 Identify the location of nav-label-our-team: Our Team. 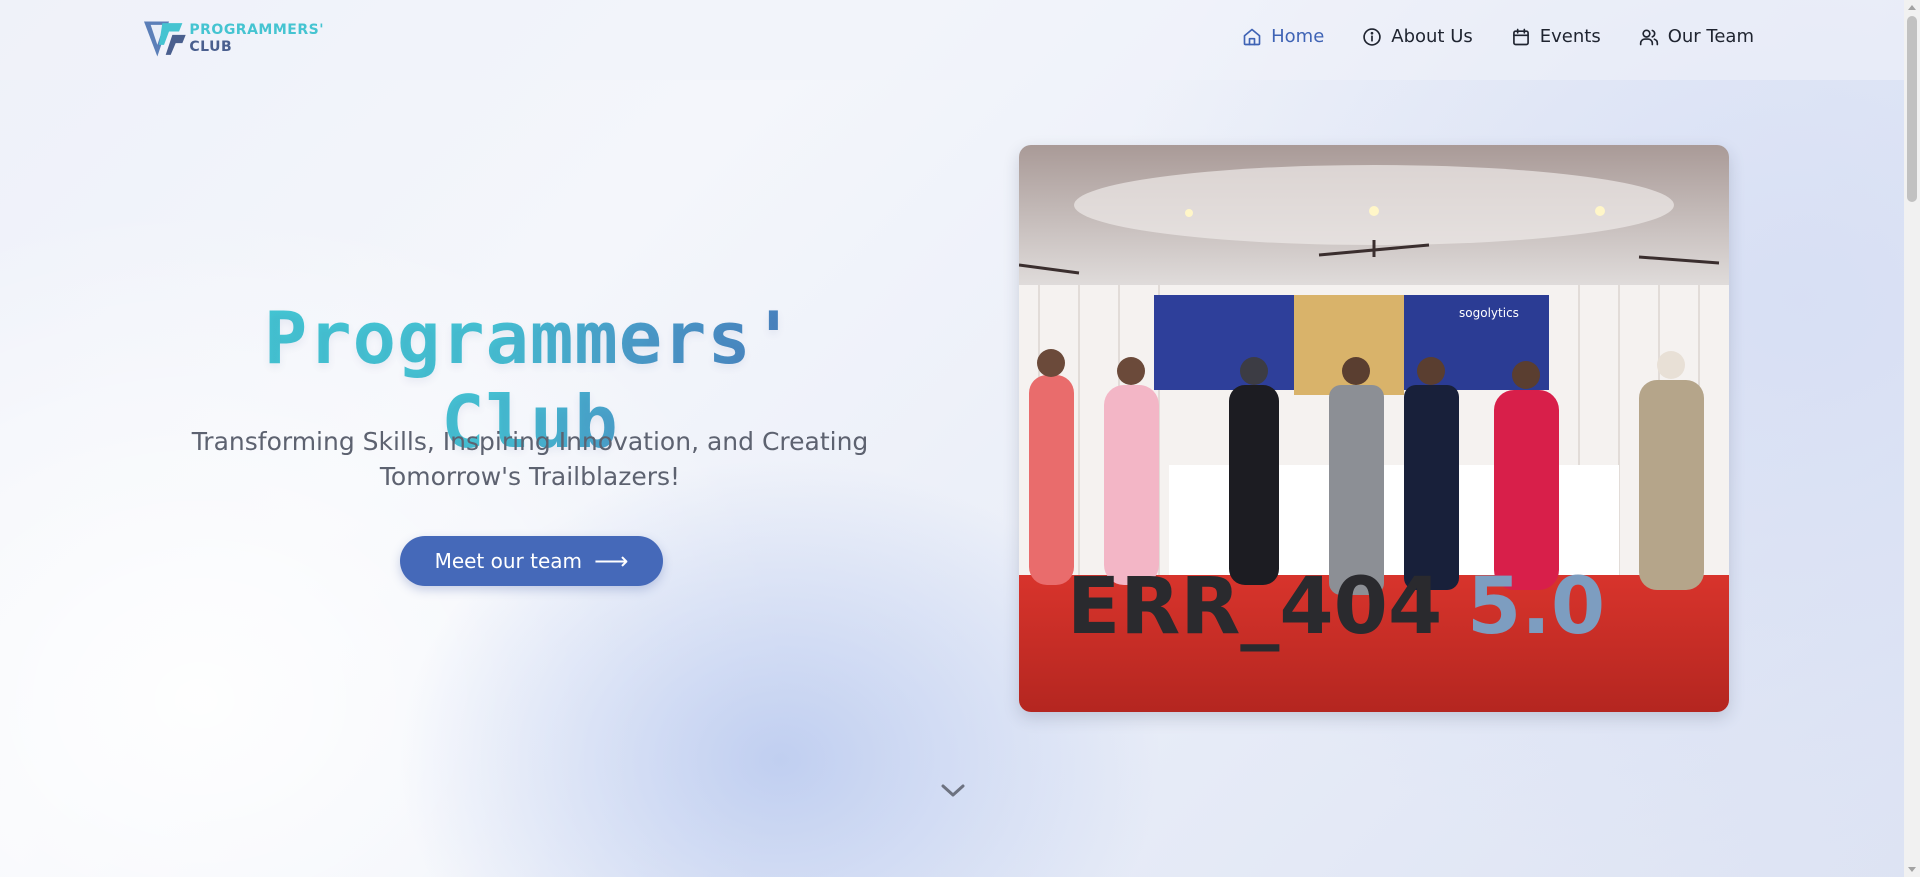
(1710, 36).